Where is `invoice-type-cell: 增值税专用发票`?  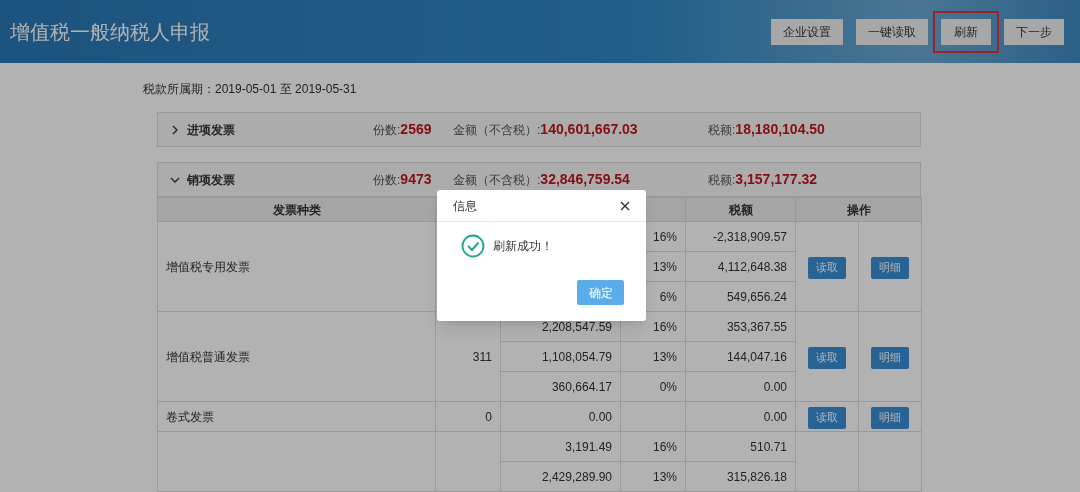 invoice-type-cell: 增值税专用发票 is located at coordinates (208, 266).